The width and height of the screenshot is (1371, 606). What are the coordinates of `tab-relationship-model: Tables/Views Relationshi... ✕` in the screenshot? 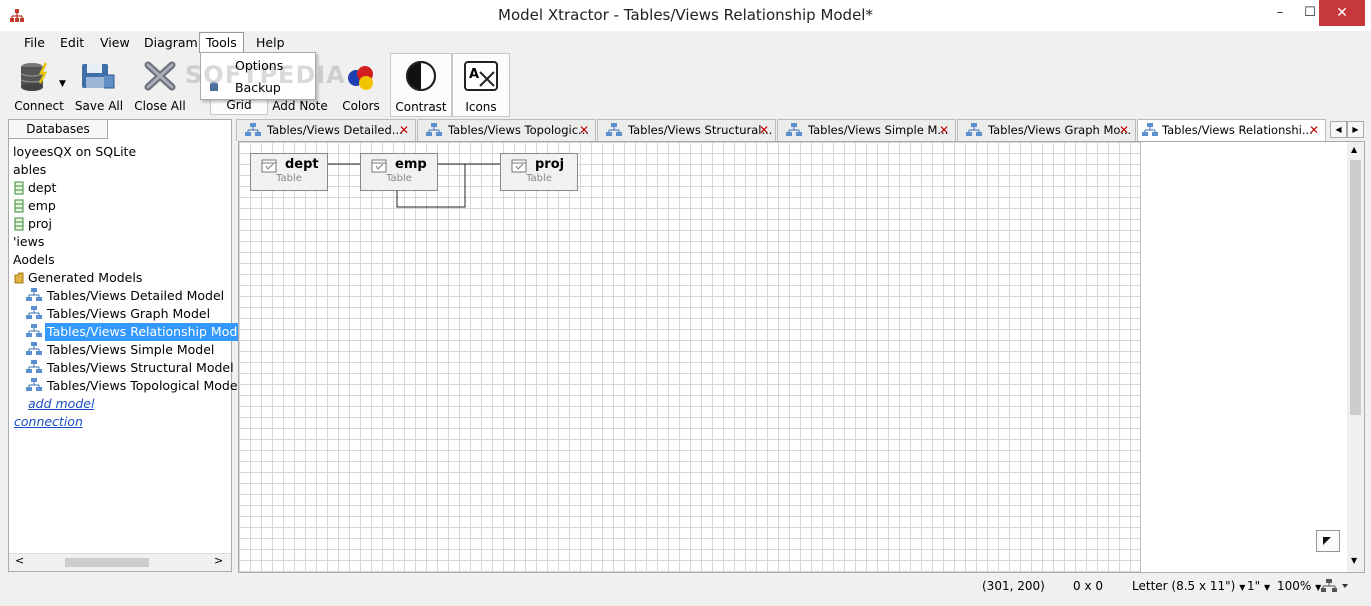 It's located at (1231, 130).